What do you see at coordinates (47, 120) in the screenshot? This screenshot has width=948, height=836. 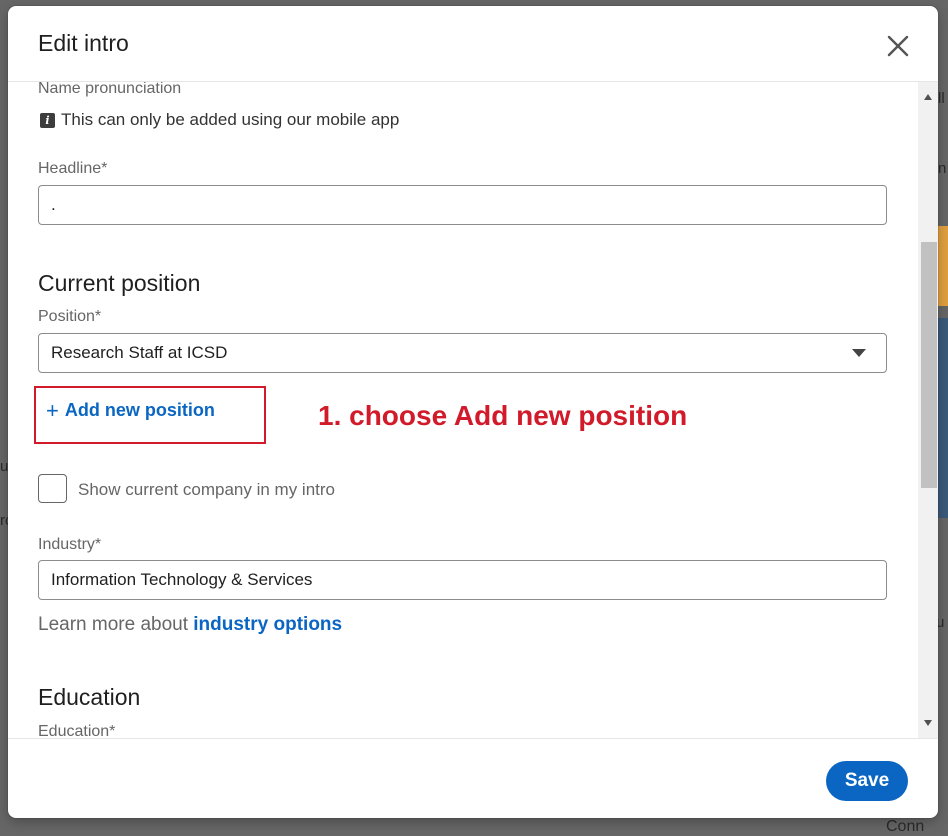 I see `info-icon: i` at bounding box center [47, 120].